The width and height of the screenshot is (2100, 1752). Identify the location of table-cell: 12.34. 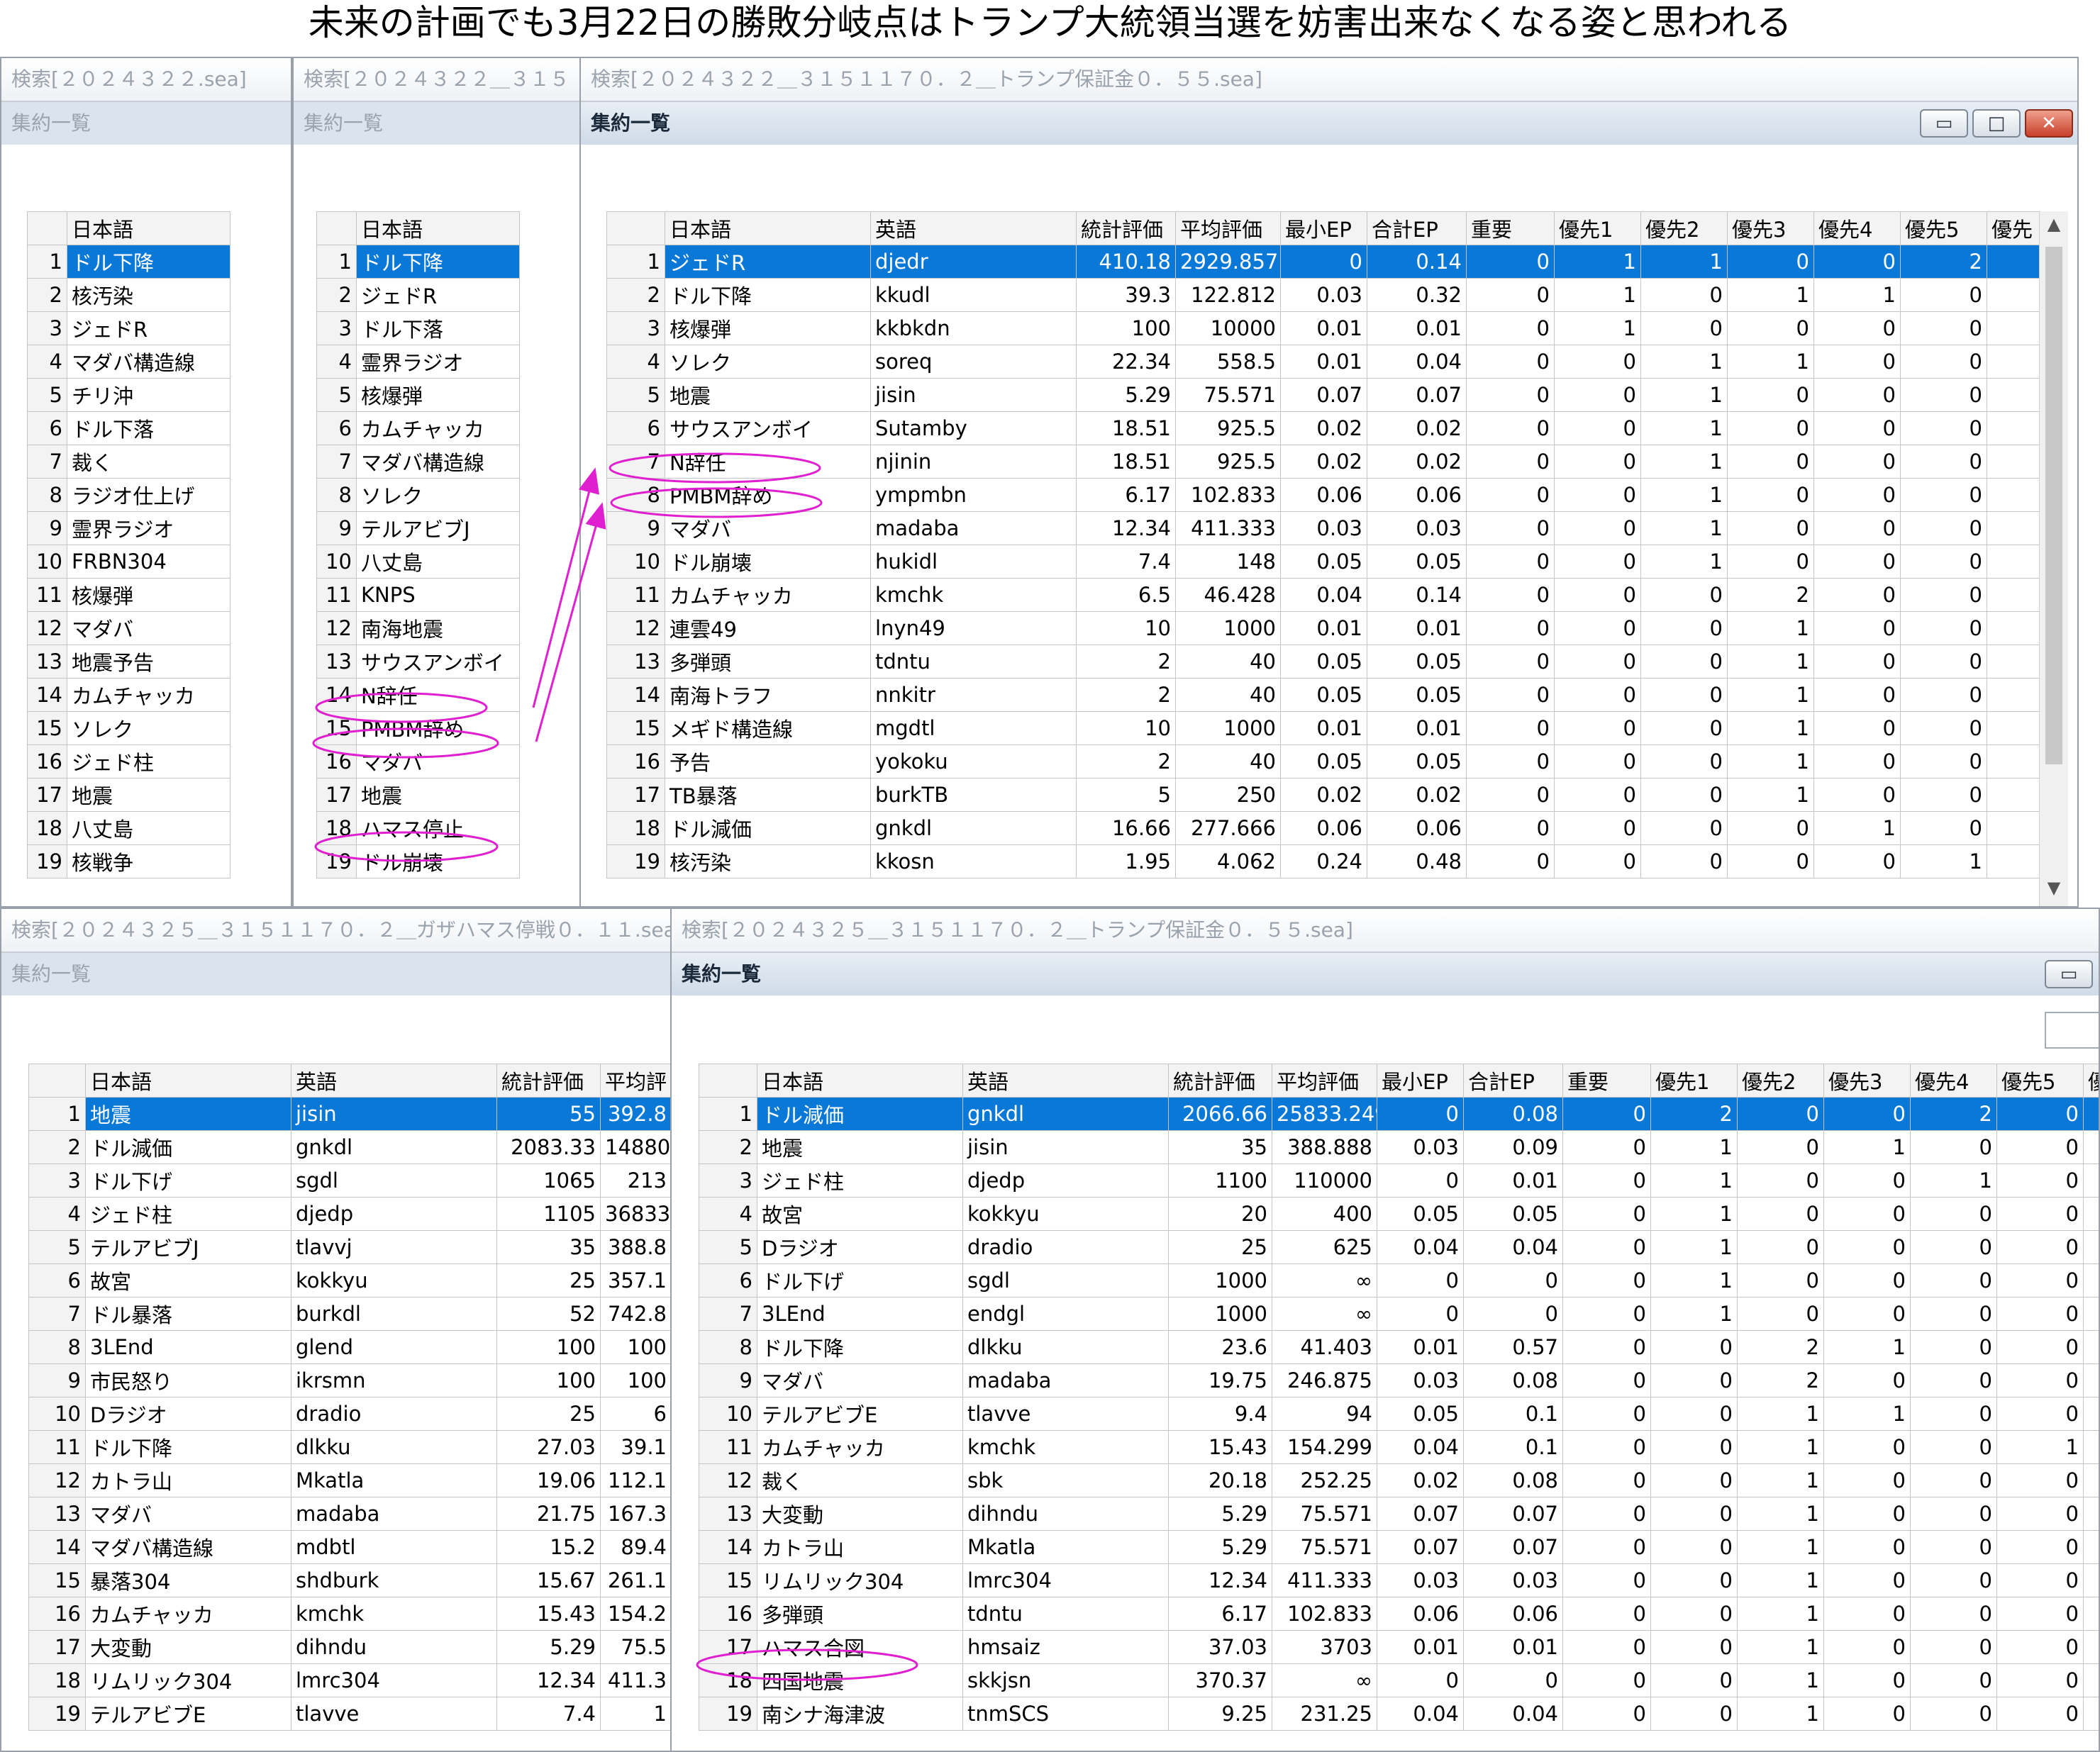
(1220, 1580).